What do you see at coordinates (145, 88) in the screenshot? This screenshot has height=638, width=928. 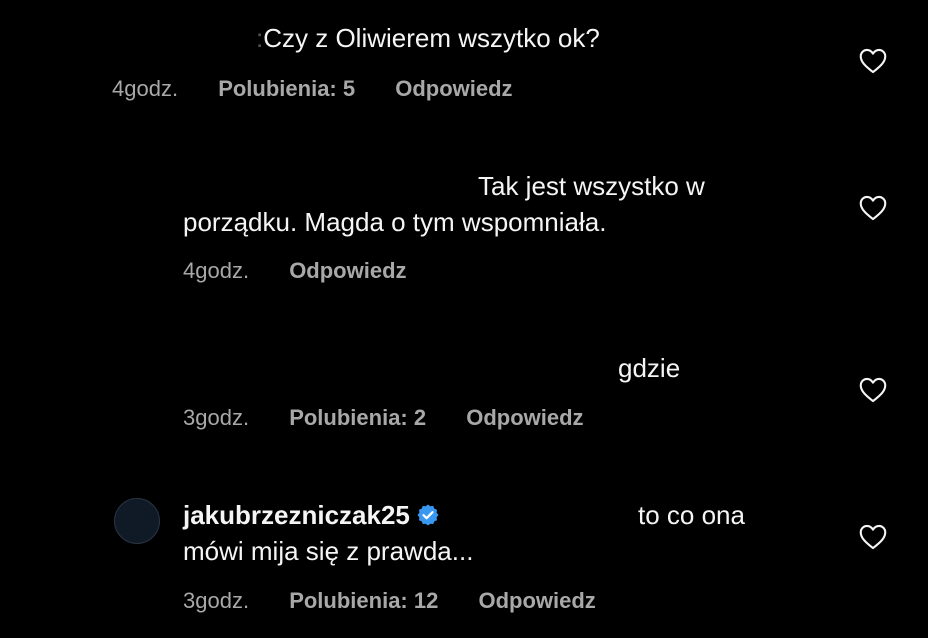 I see `comment-1-time: 4godz.` at bounding box center [145, 88].